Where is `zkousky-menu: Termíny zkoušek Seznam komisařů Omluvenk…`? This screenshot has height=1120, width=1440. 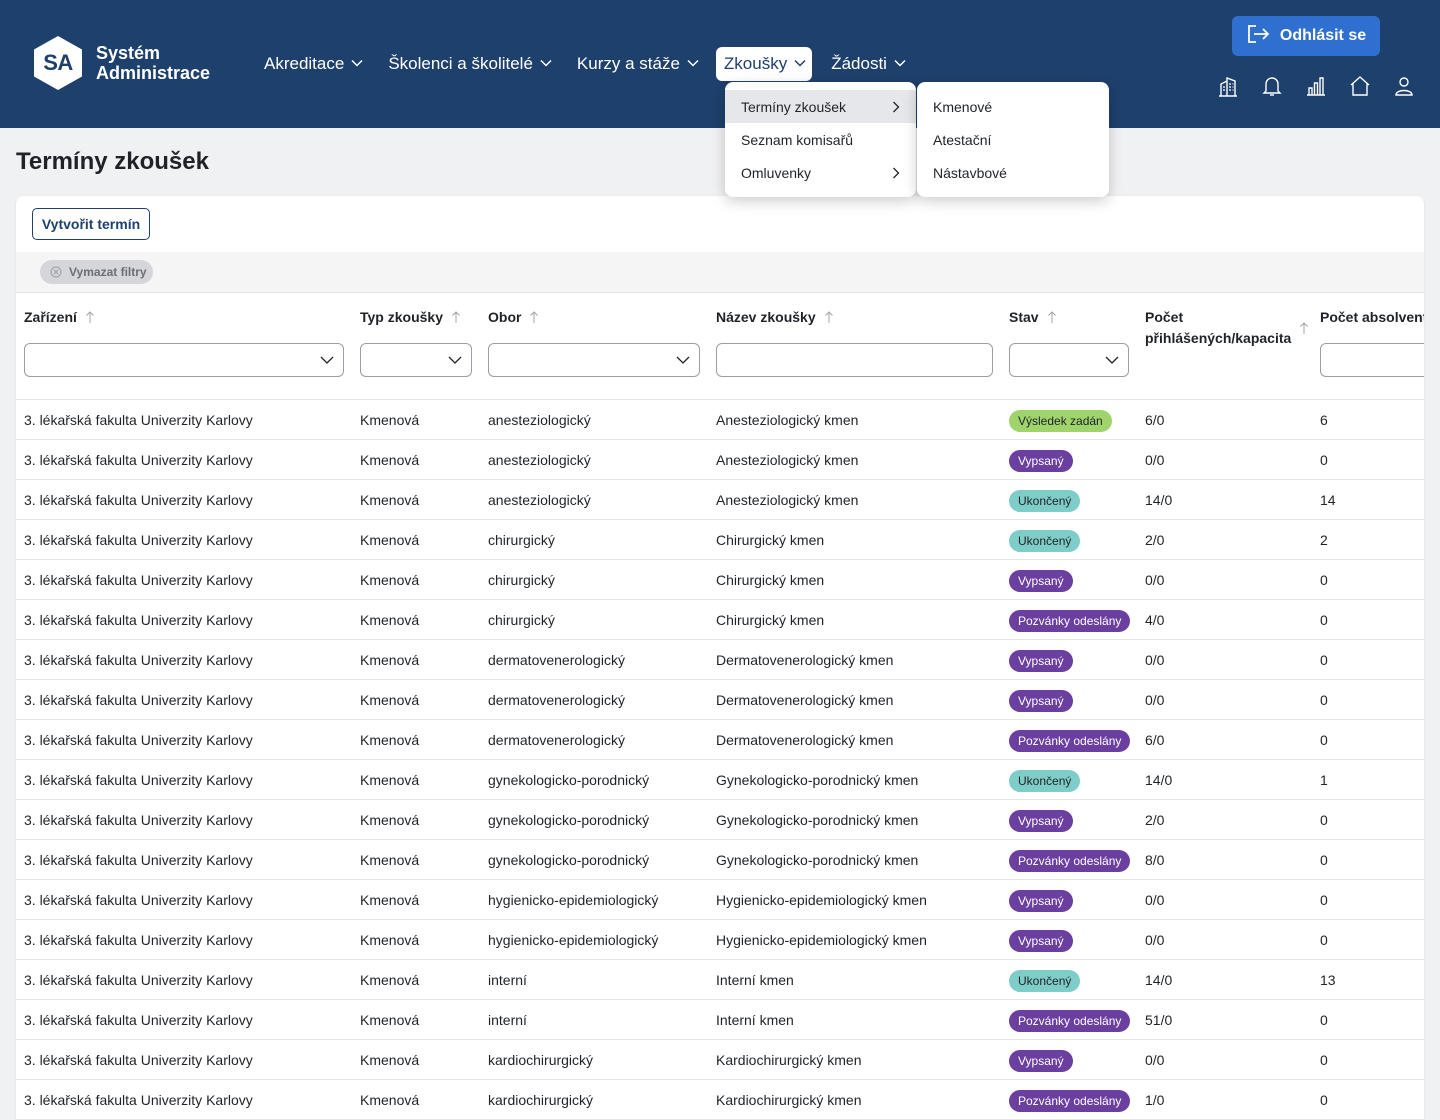 zkousky-menu: Termíny zkoušek Seznam komisařů Omluvenk… is located at coordinates (820, 139).